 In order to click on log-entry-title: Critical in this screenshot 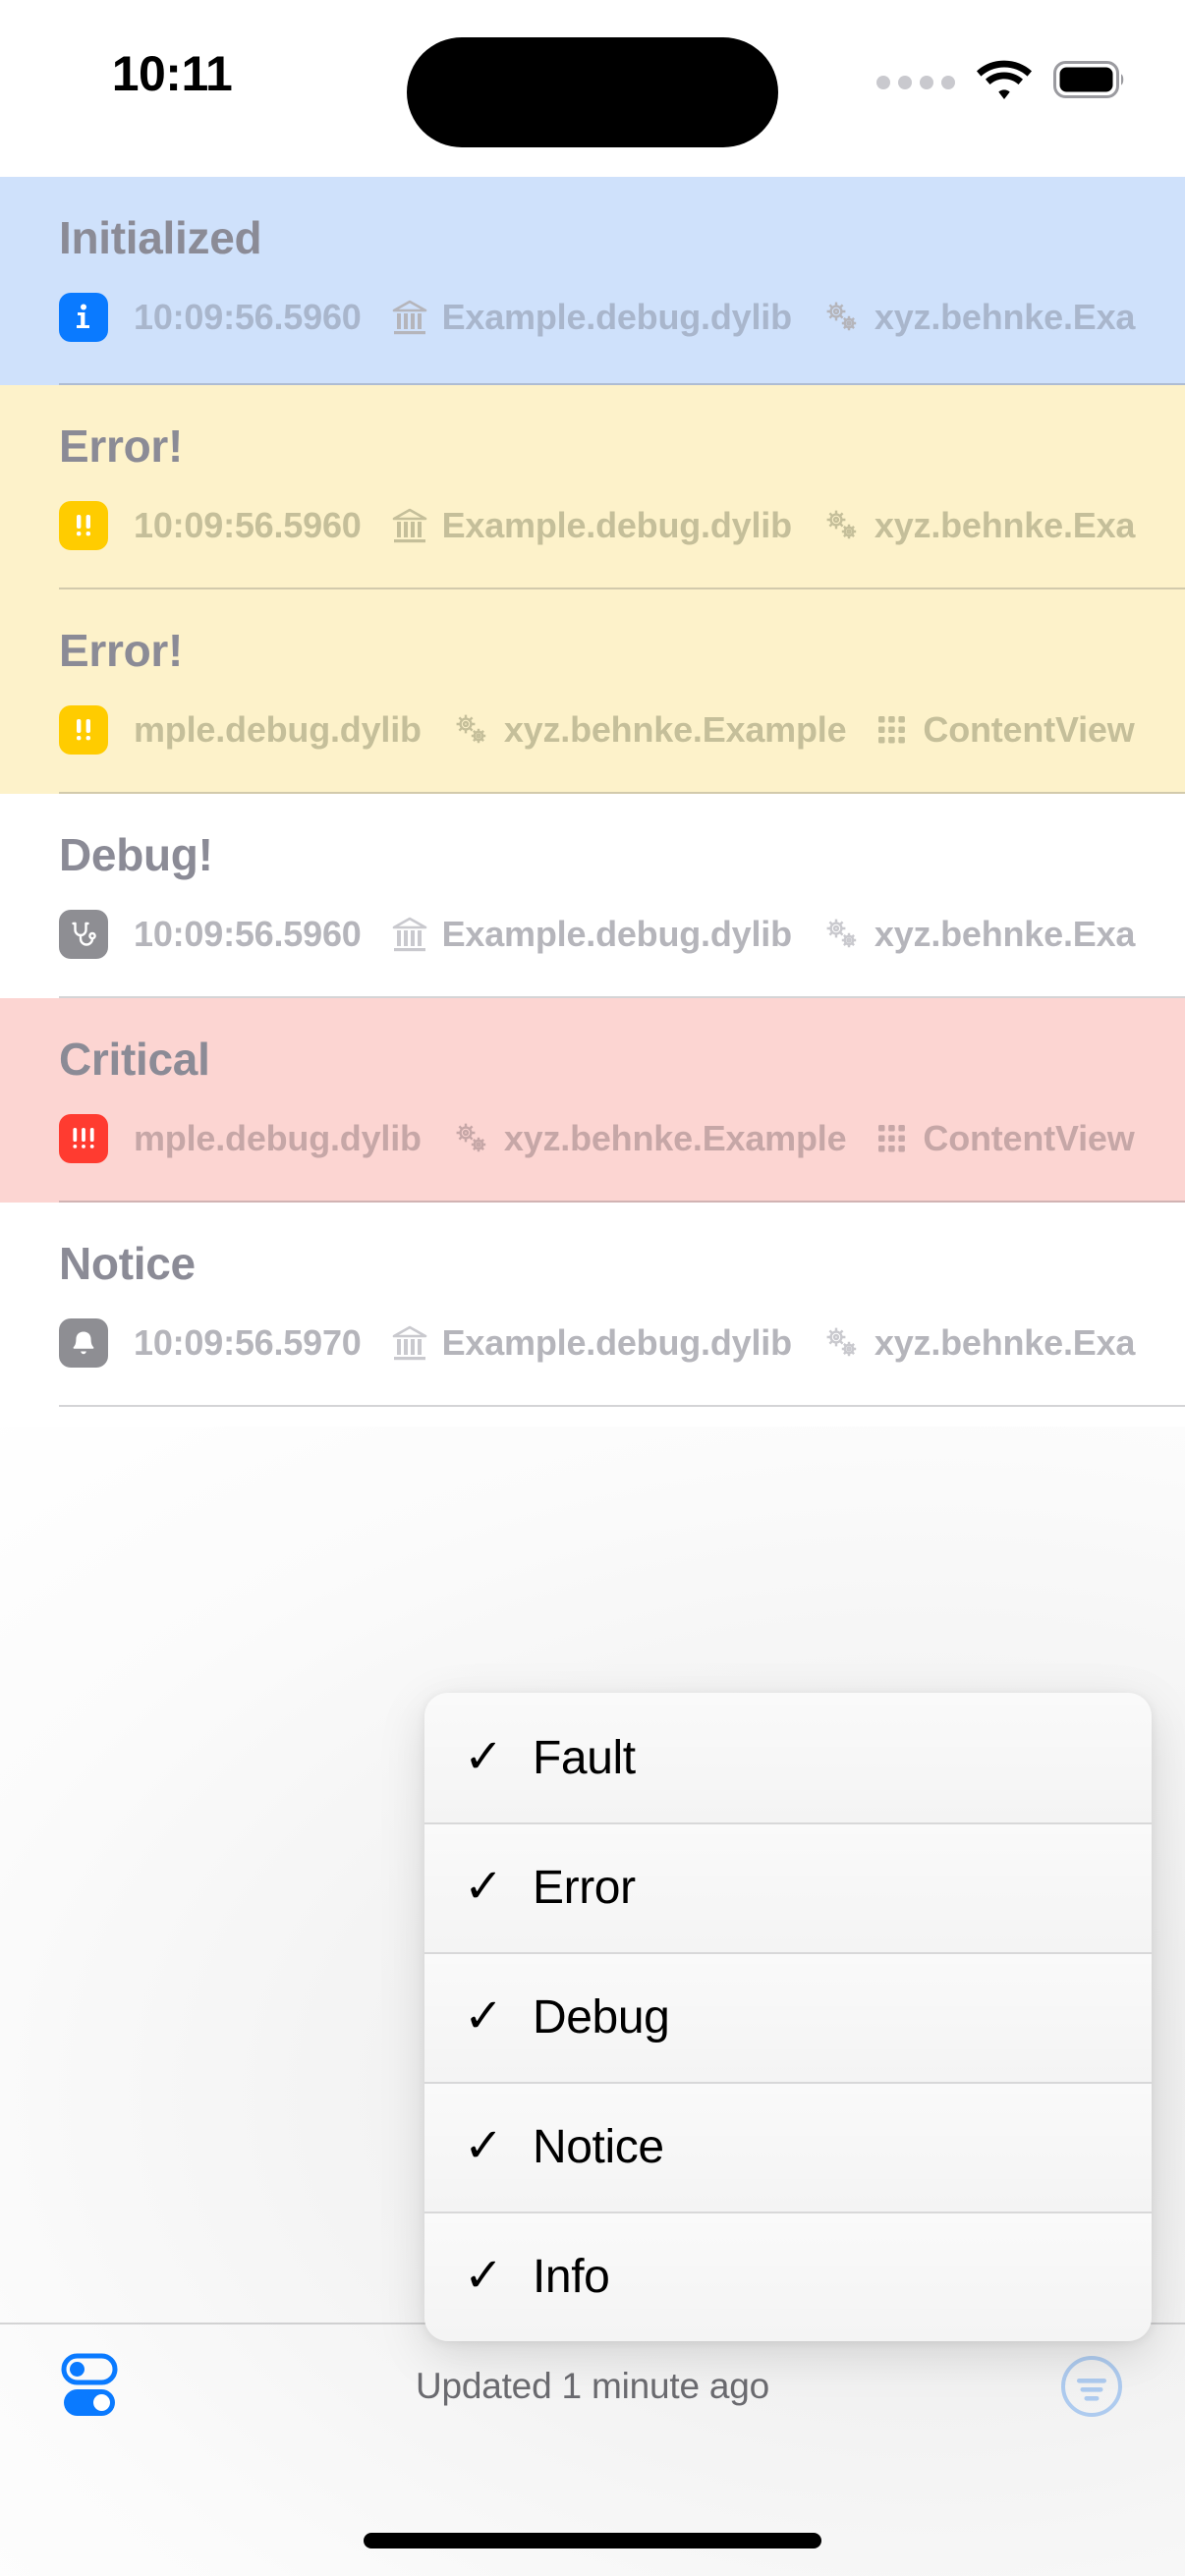, I will do `click(135, 1059)`.